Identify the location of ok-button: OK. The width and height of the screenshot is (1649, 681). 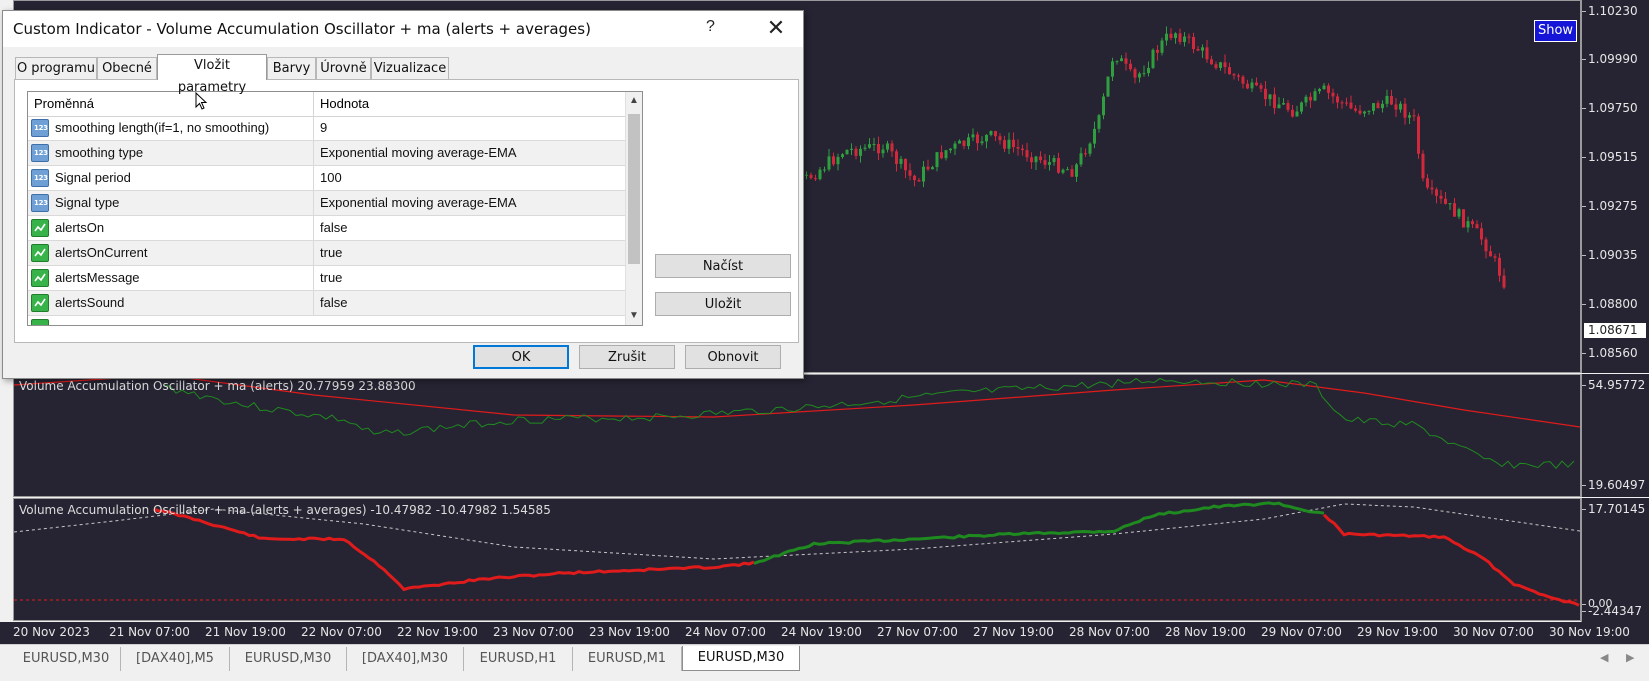
(521, 357).